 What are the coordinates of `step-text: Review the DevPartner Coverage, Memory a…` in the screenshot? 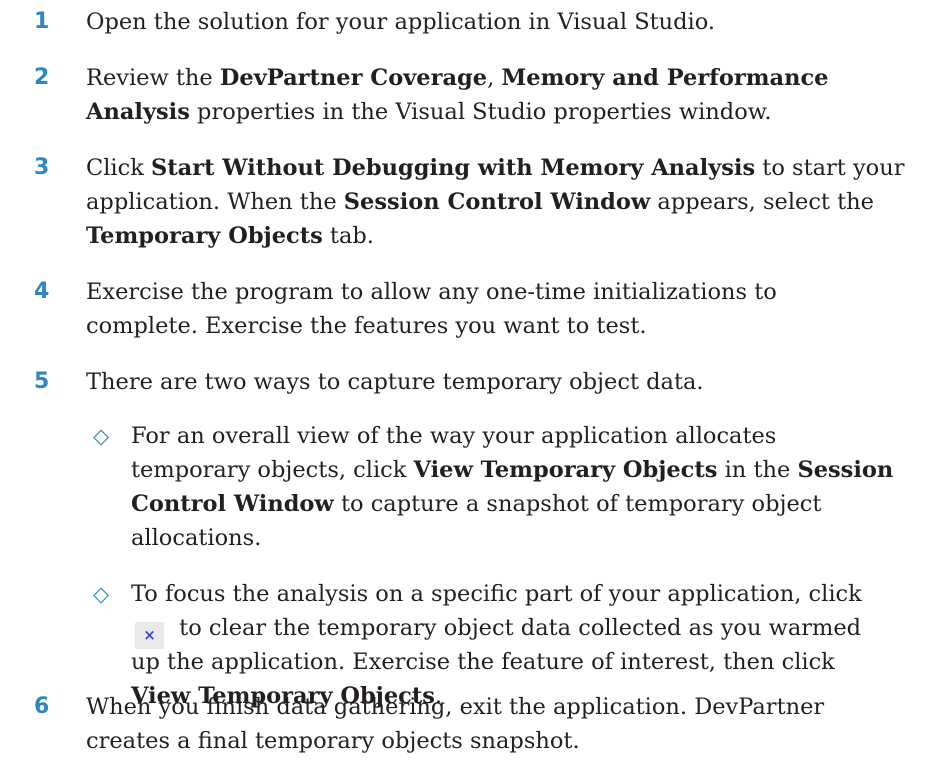 It's located at (457, 78).